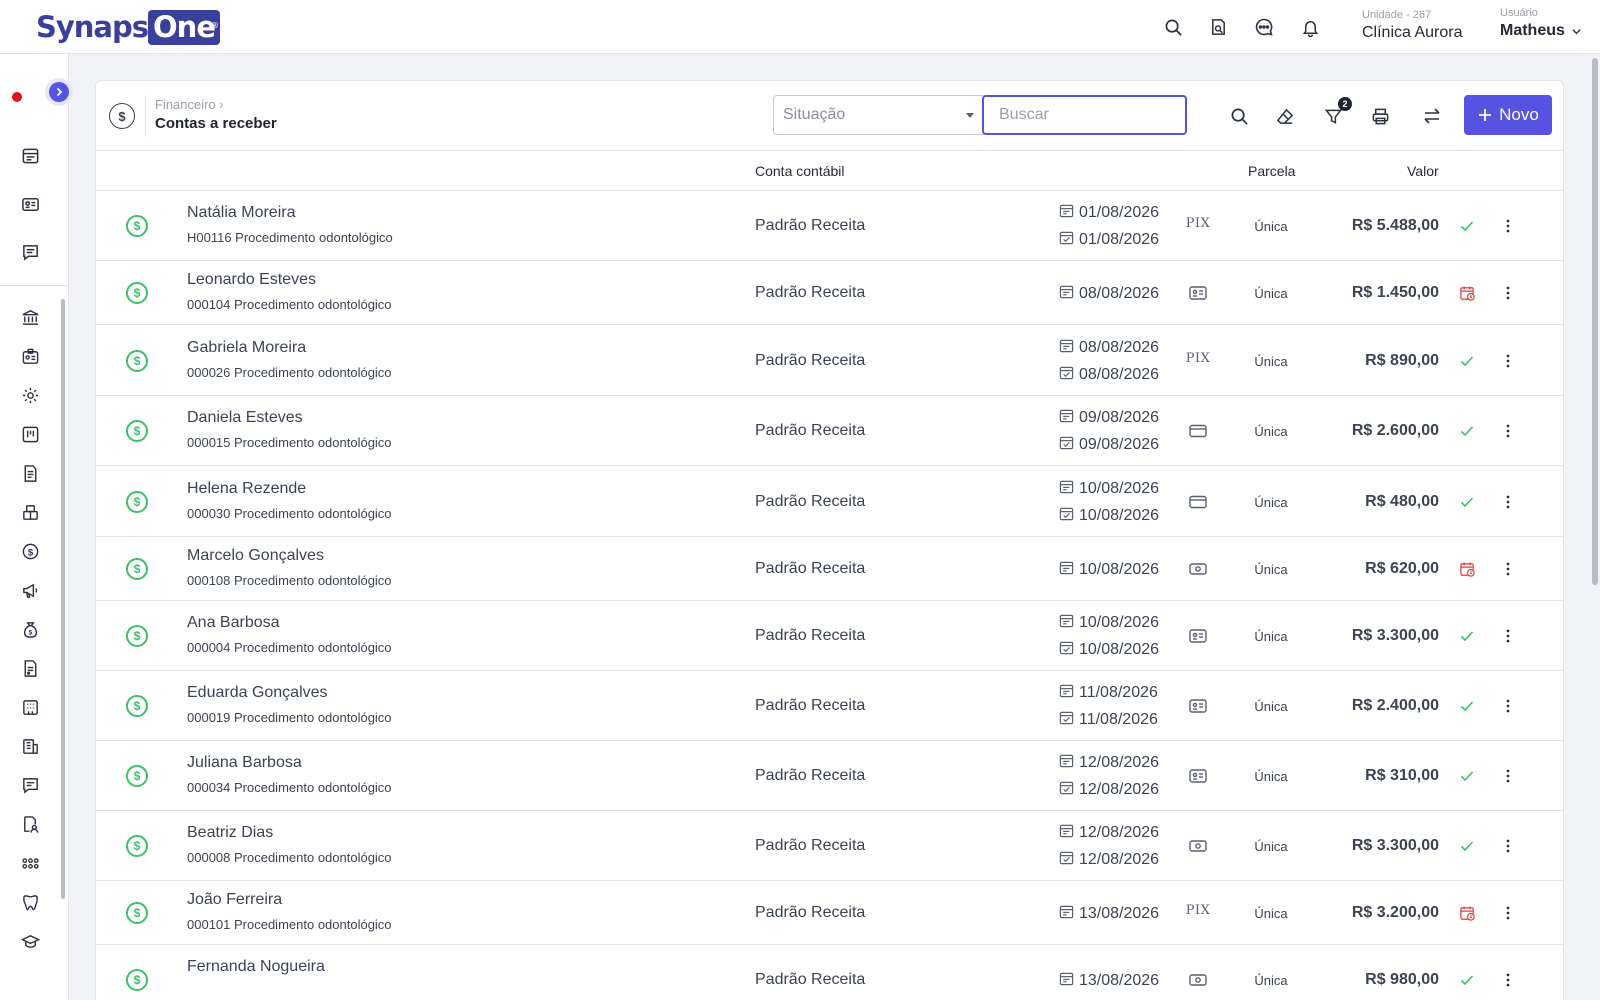  I want to click on entry-description: 000108 Procedimento odontológico, so click(289, 580).